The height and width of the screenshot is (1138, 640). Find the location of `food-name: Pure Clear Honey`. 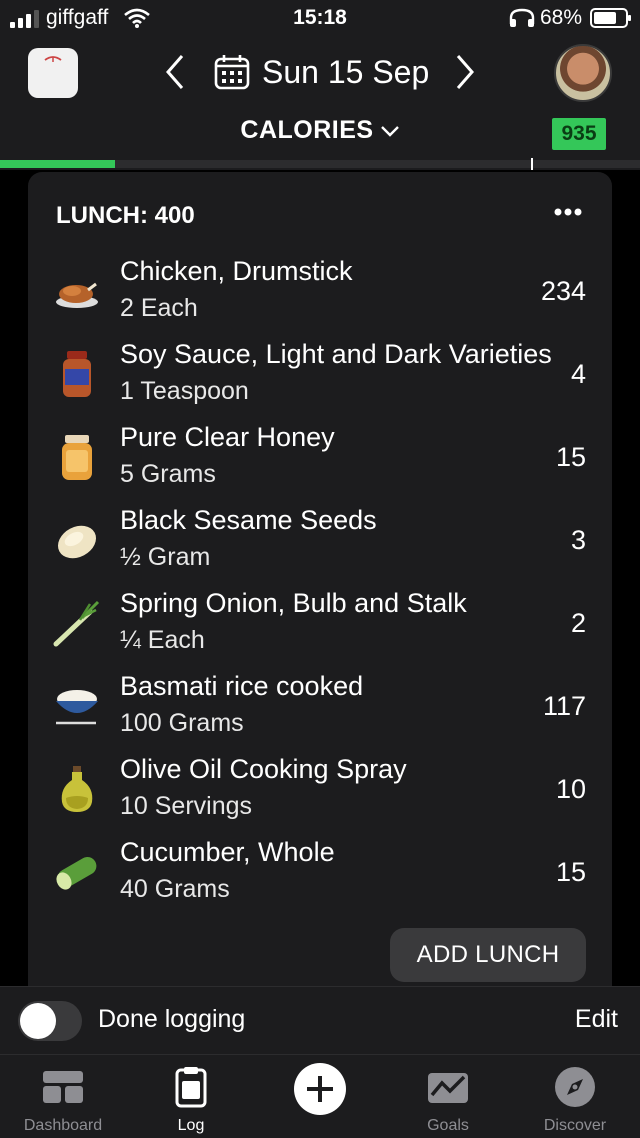

food-name: Pure Clear Honey is located at coordinates (227, 437).